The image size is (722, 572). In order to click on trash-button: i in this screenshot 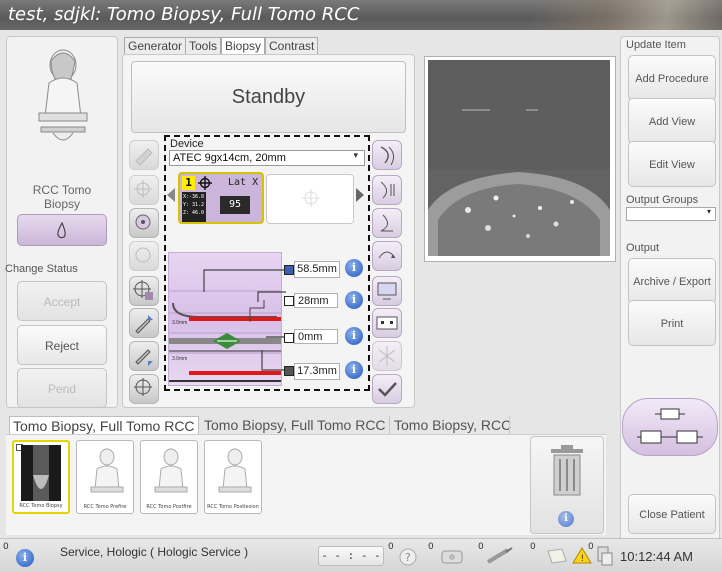, I will do `click(567, 485)`.